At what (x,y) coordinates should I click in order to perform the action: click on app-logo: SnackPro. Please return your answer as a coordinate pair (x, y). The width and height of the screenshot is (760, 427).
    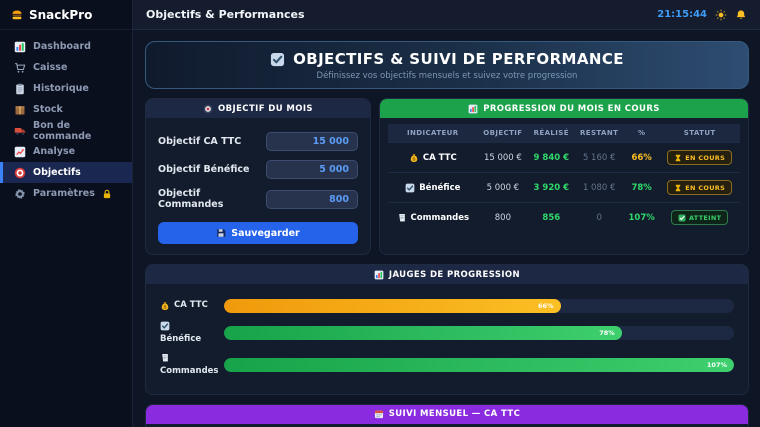
    Looking at the image, I should click on (66, 15).